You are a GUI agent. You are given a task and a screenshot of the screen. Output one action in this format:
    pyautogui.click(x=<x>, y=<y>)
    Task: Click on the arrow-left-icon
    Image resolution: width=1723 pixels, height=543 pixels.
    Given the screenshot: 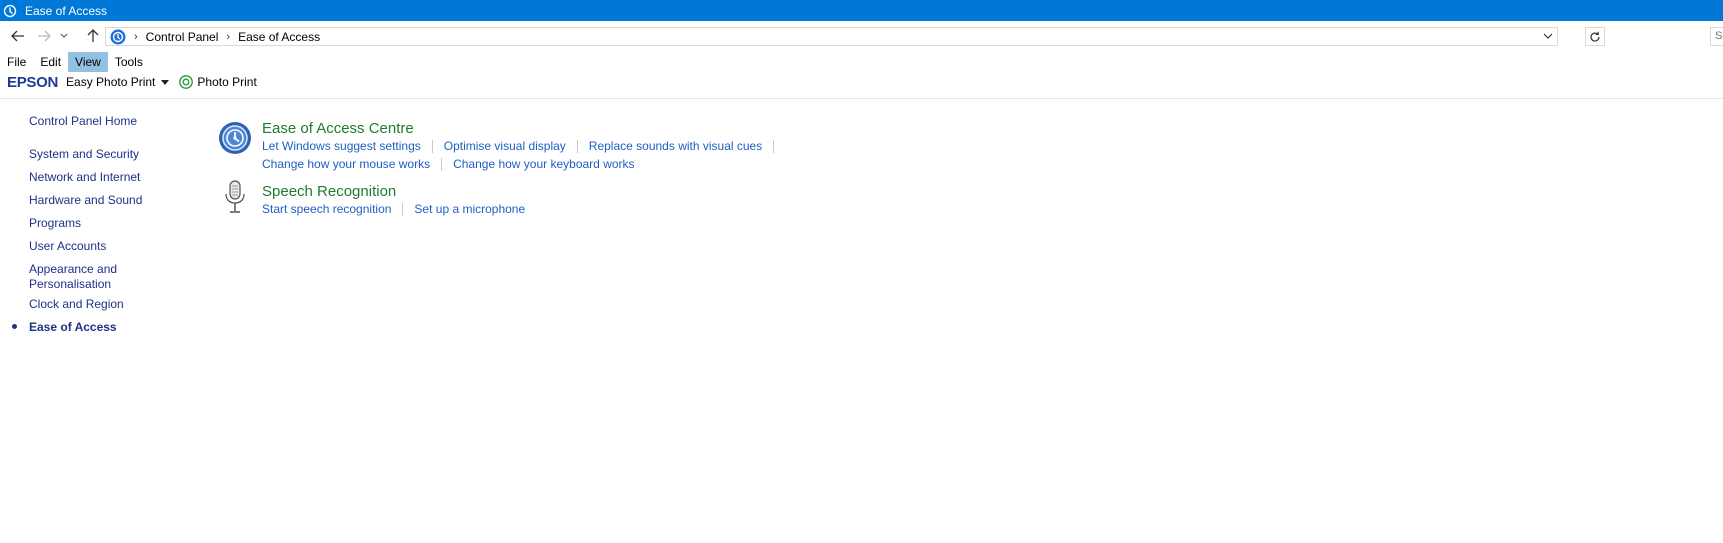 What is the action you would take?
    pyautogui.click(x=17, y=36)
    